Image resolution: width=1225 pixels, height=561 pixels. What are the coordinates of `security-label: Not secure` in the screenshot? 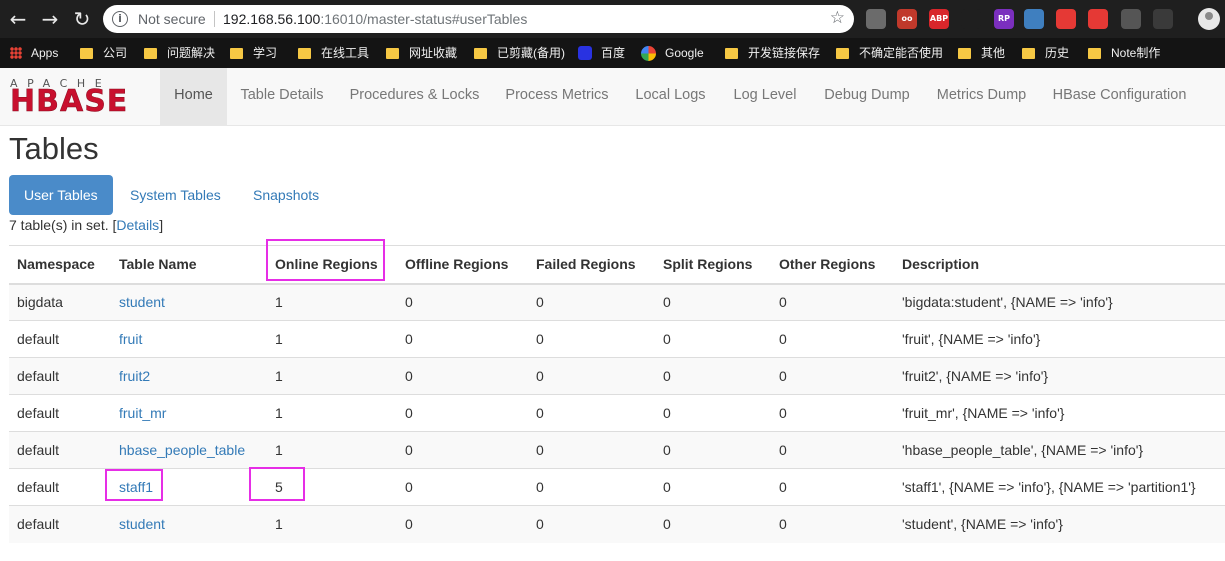 It's located at (172, 19).